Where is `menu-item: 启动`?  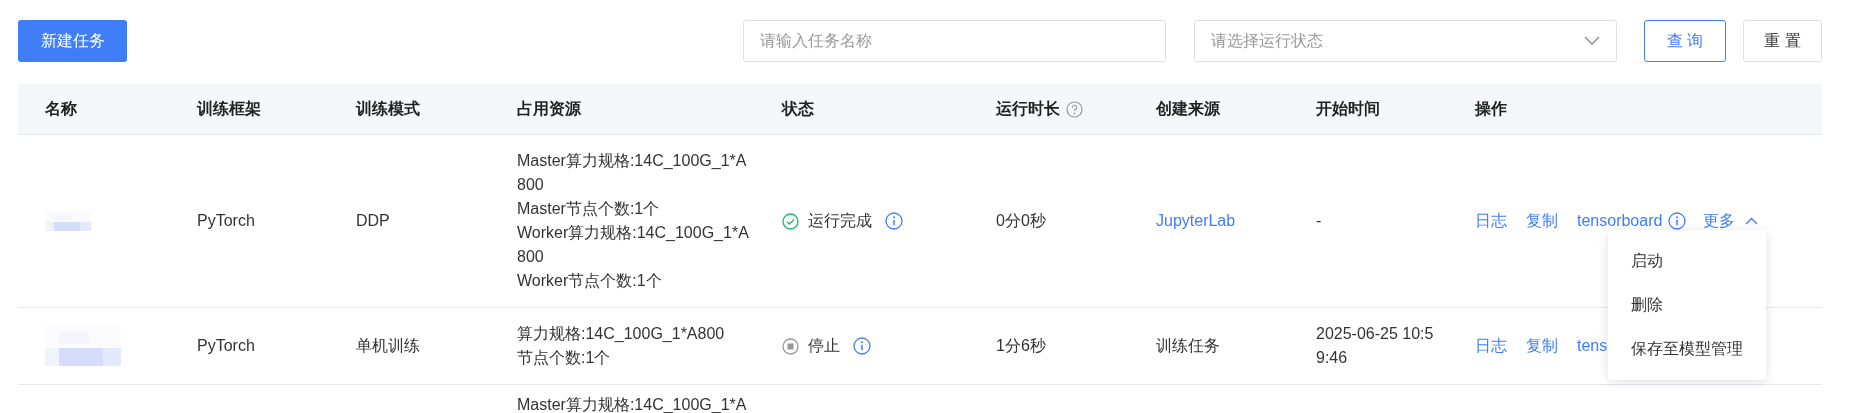 menu-item: 启动 is located at coordinates (1687, 261).